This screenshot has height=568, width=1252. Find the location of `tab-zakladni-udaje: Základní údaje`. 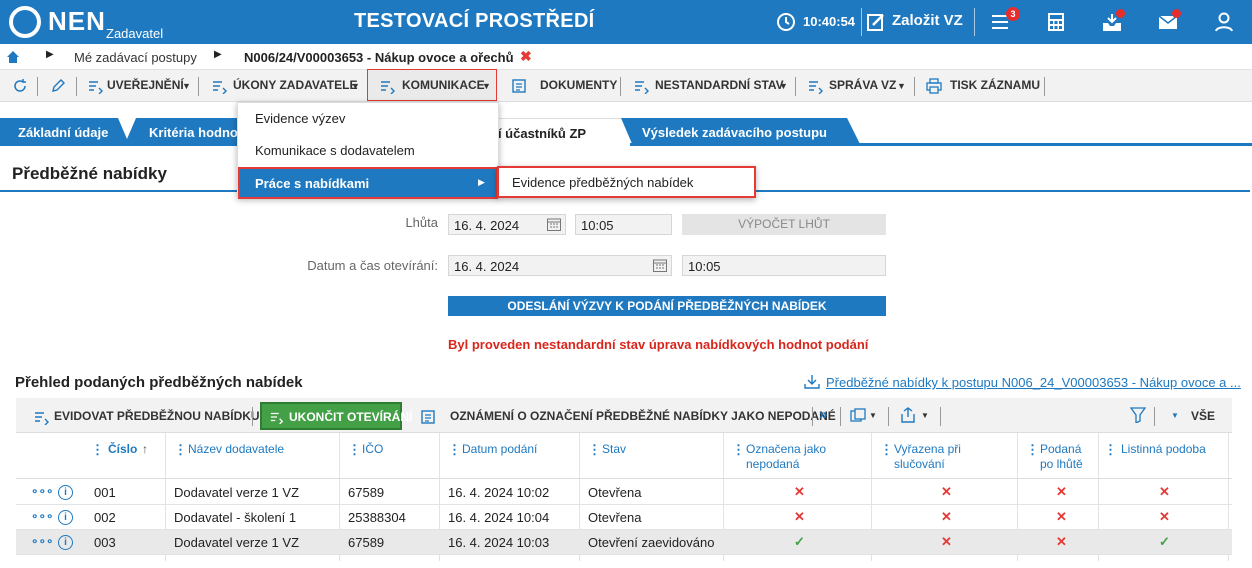

tab-zakladni-udaje: Základní údaje is located at coordinates (65, 132).